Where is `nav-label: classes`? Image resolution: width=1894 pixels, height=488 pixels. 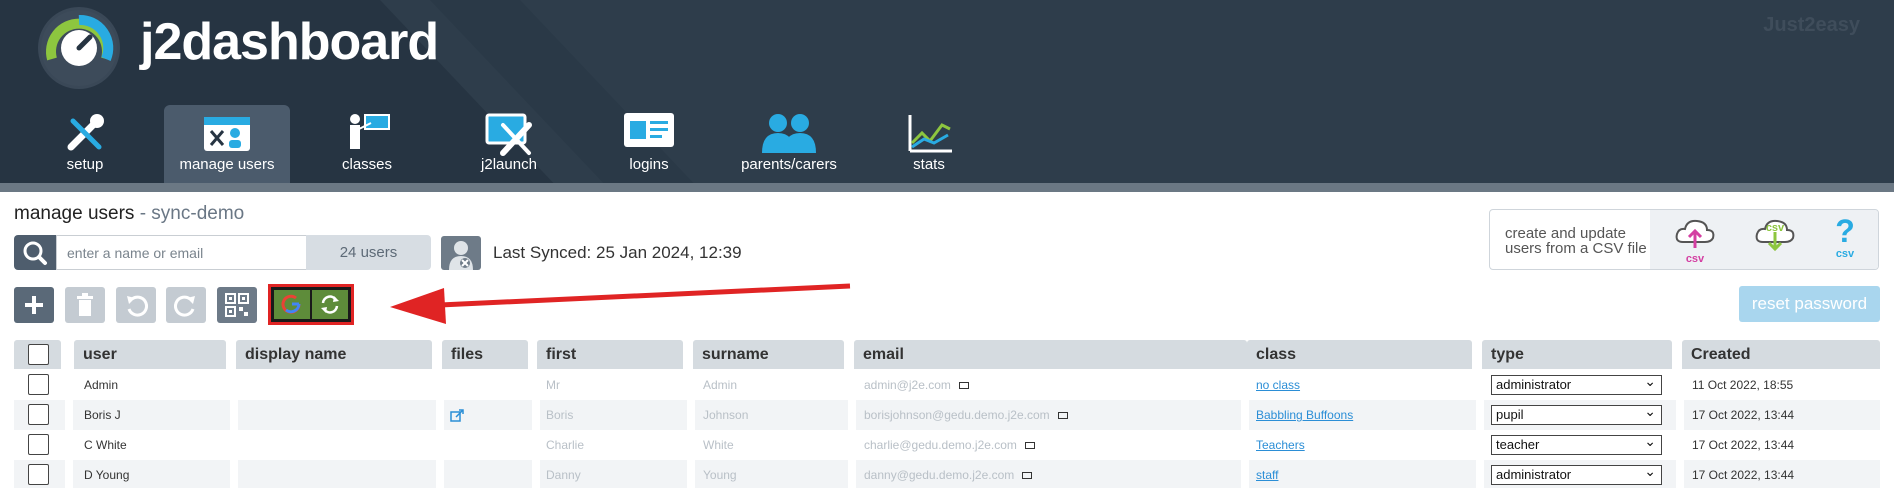
nav-label: classes is located at coordinates (367, 164).